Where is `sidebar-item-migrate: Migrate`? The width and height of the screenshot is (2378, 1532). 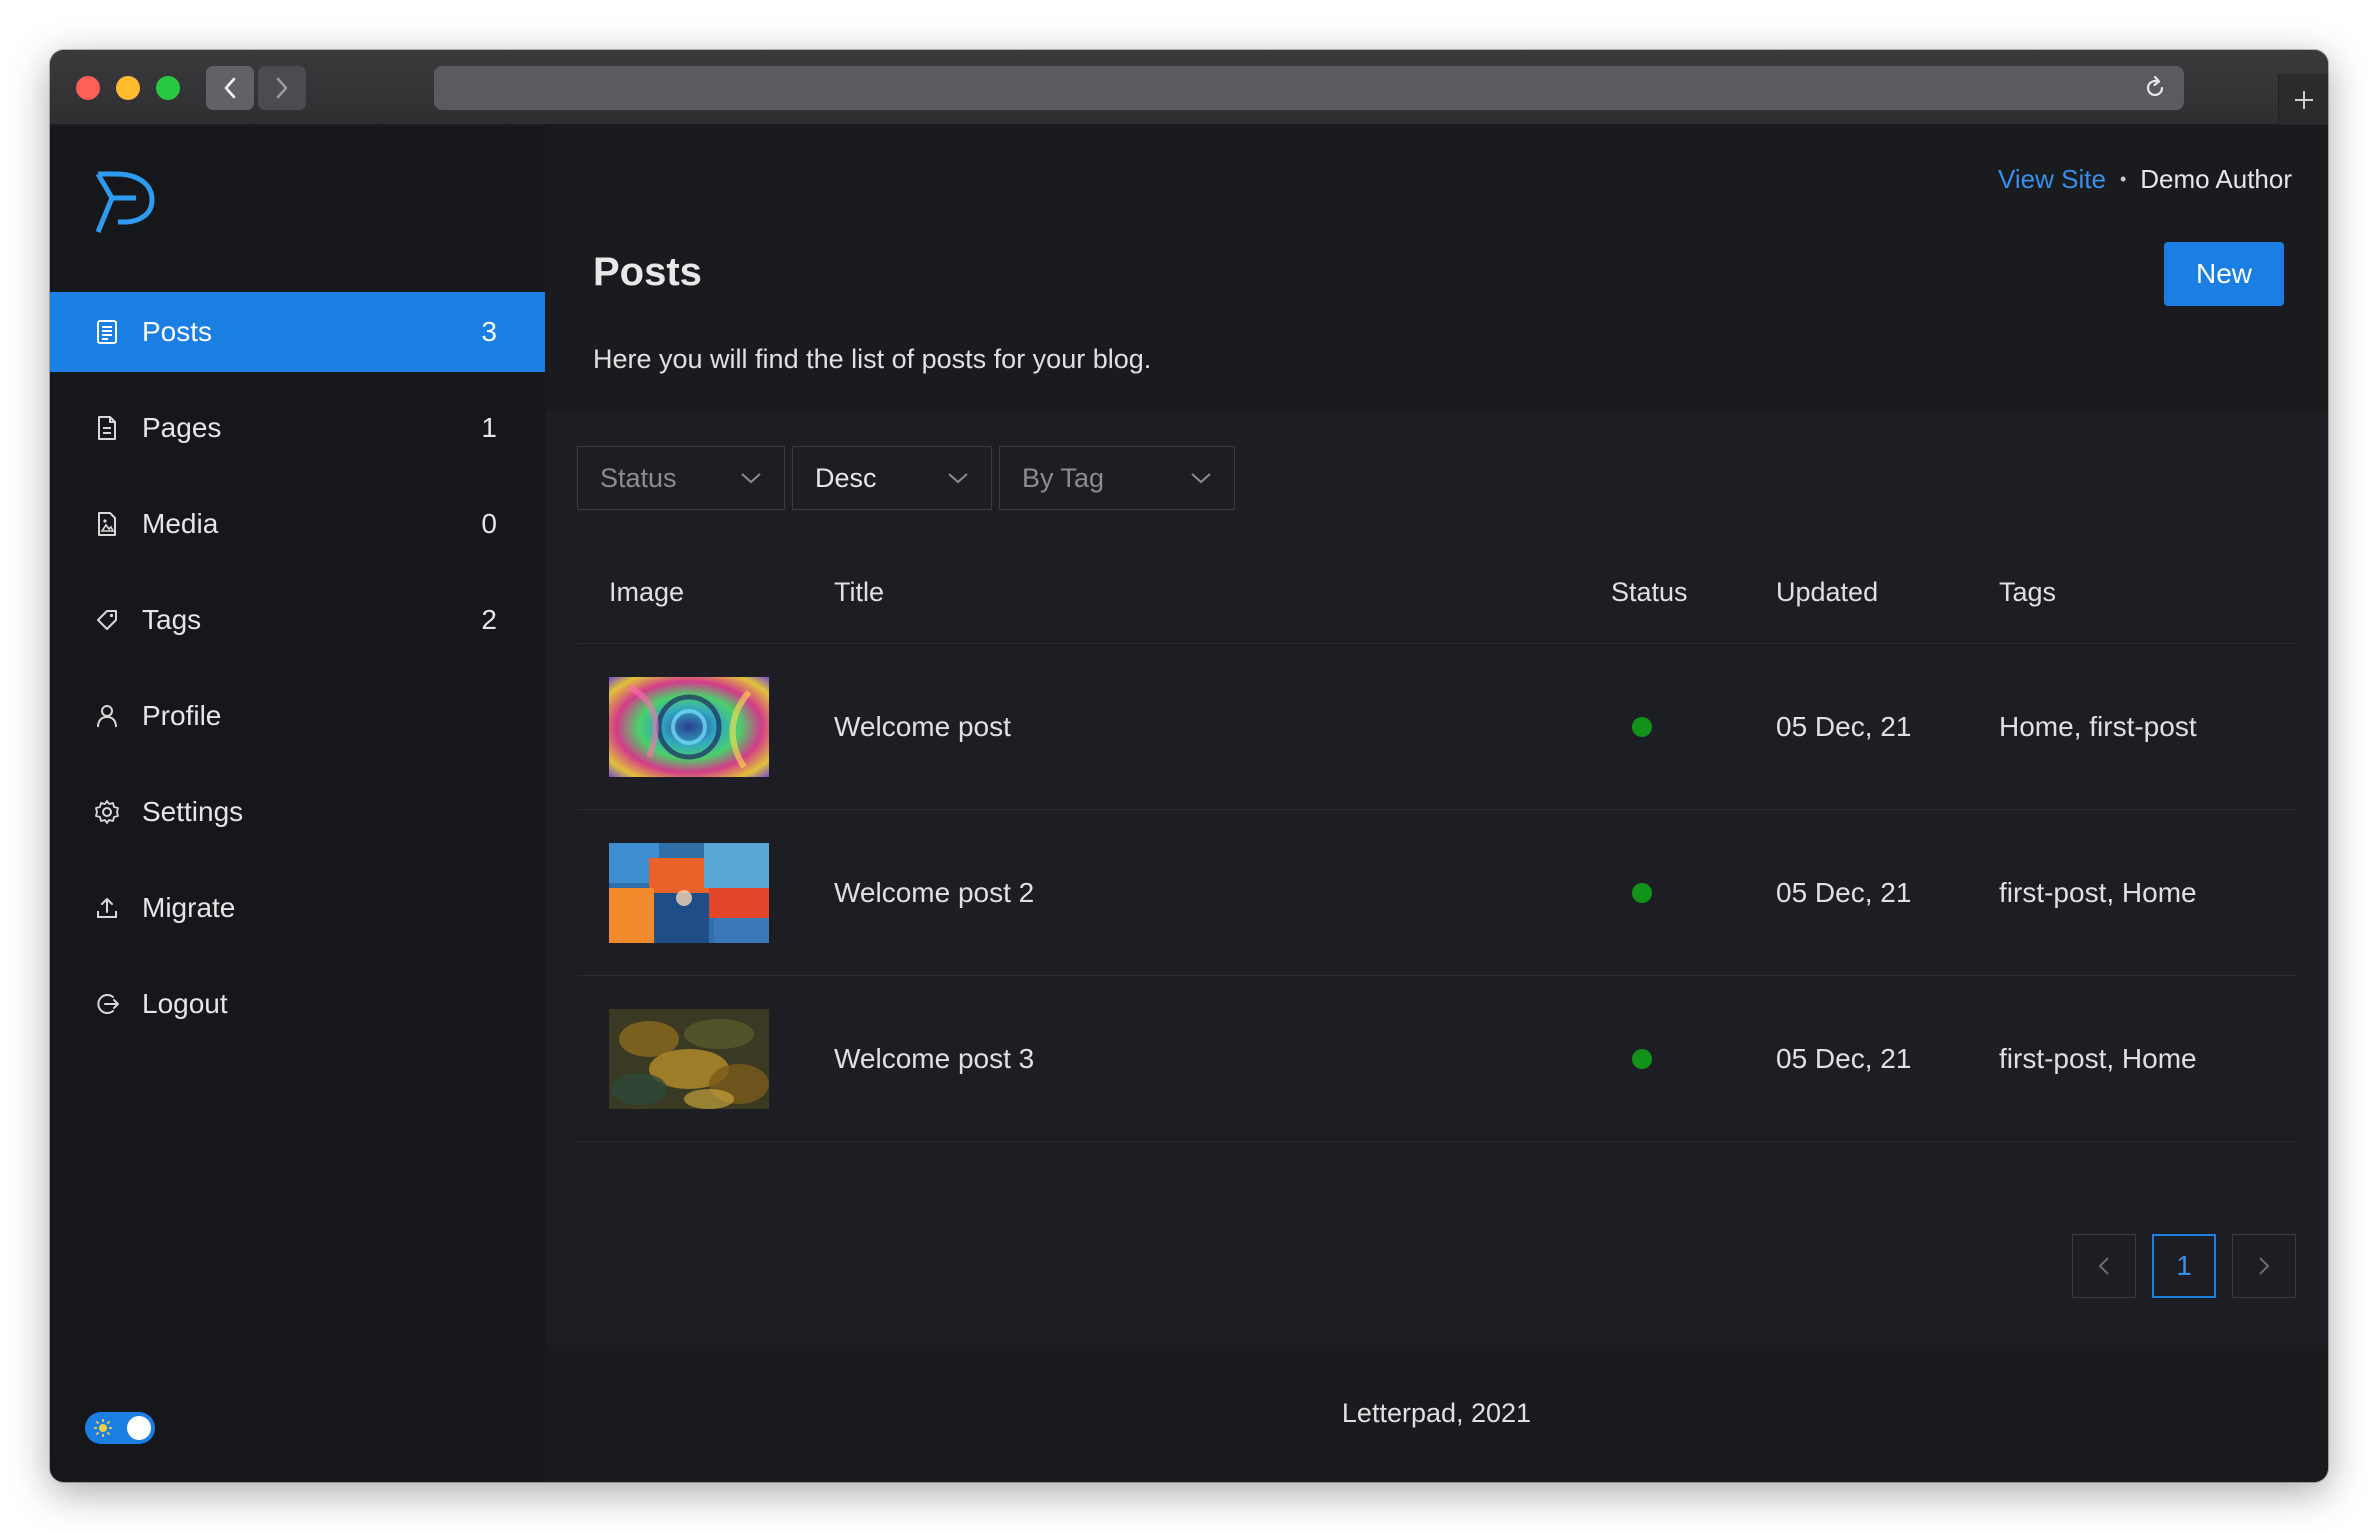 sidebar-item-migrate: Migrate is located at coordinates (297, 908).